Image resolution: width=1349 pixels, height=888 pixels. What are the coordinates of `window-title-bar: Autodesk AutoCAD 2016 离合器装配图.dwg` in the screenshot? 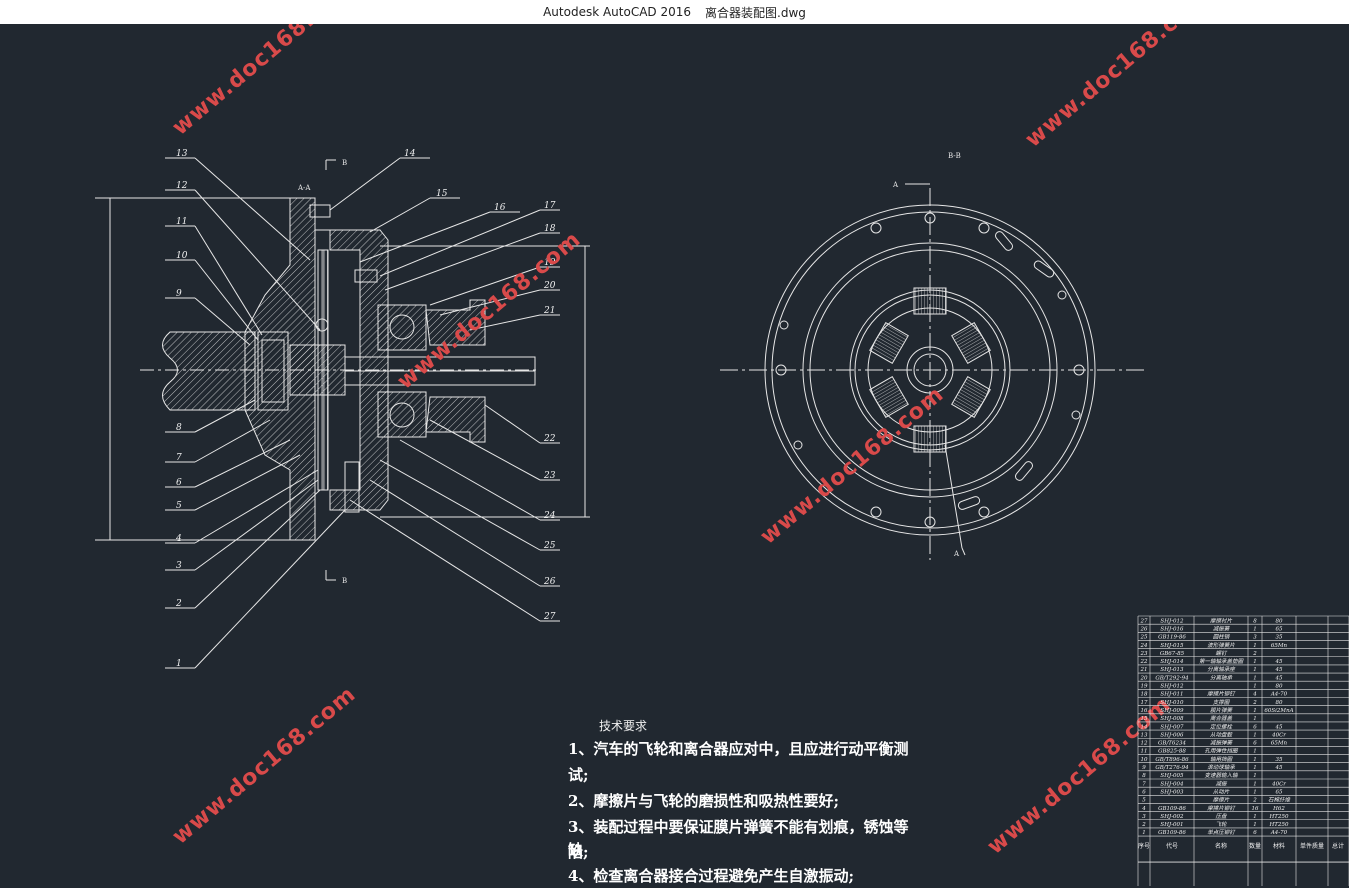 It's located at (674, 12).